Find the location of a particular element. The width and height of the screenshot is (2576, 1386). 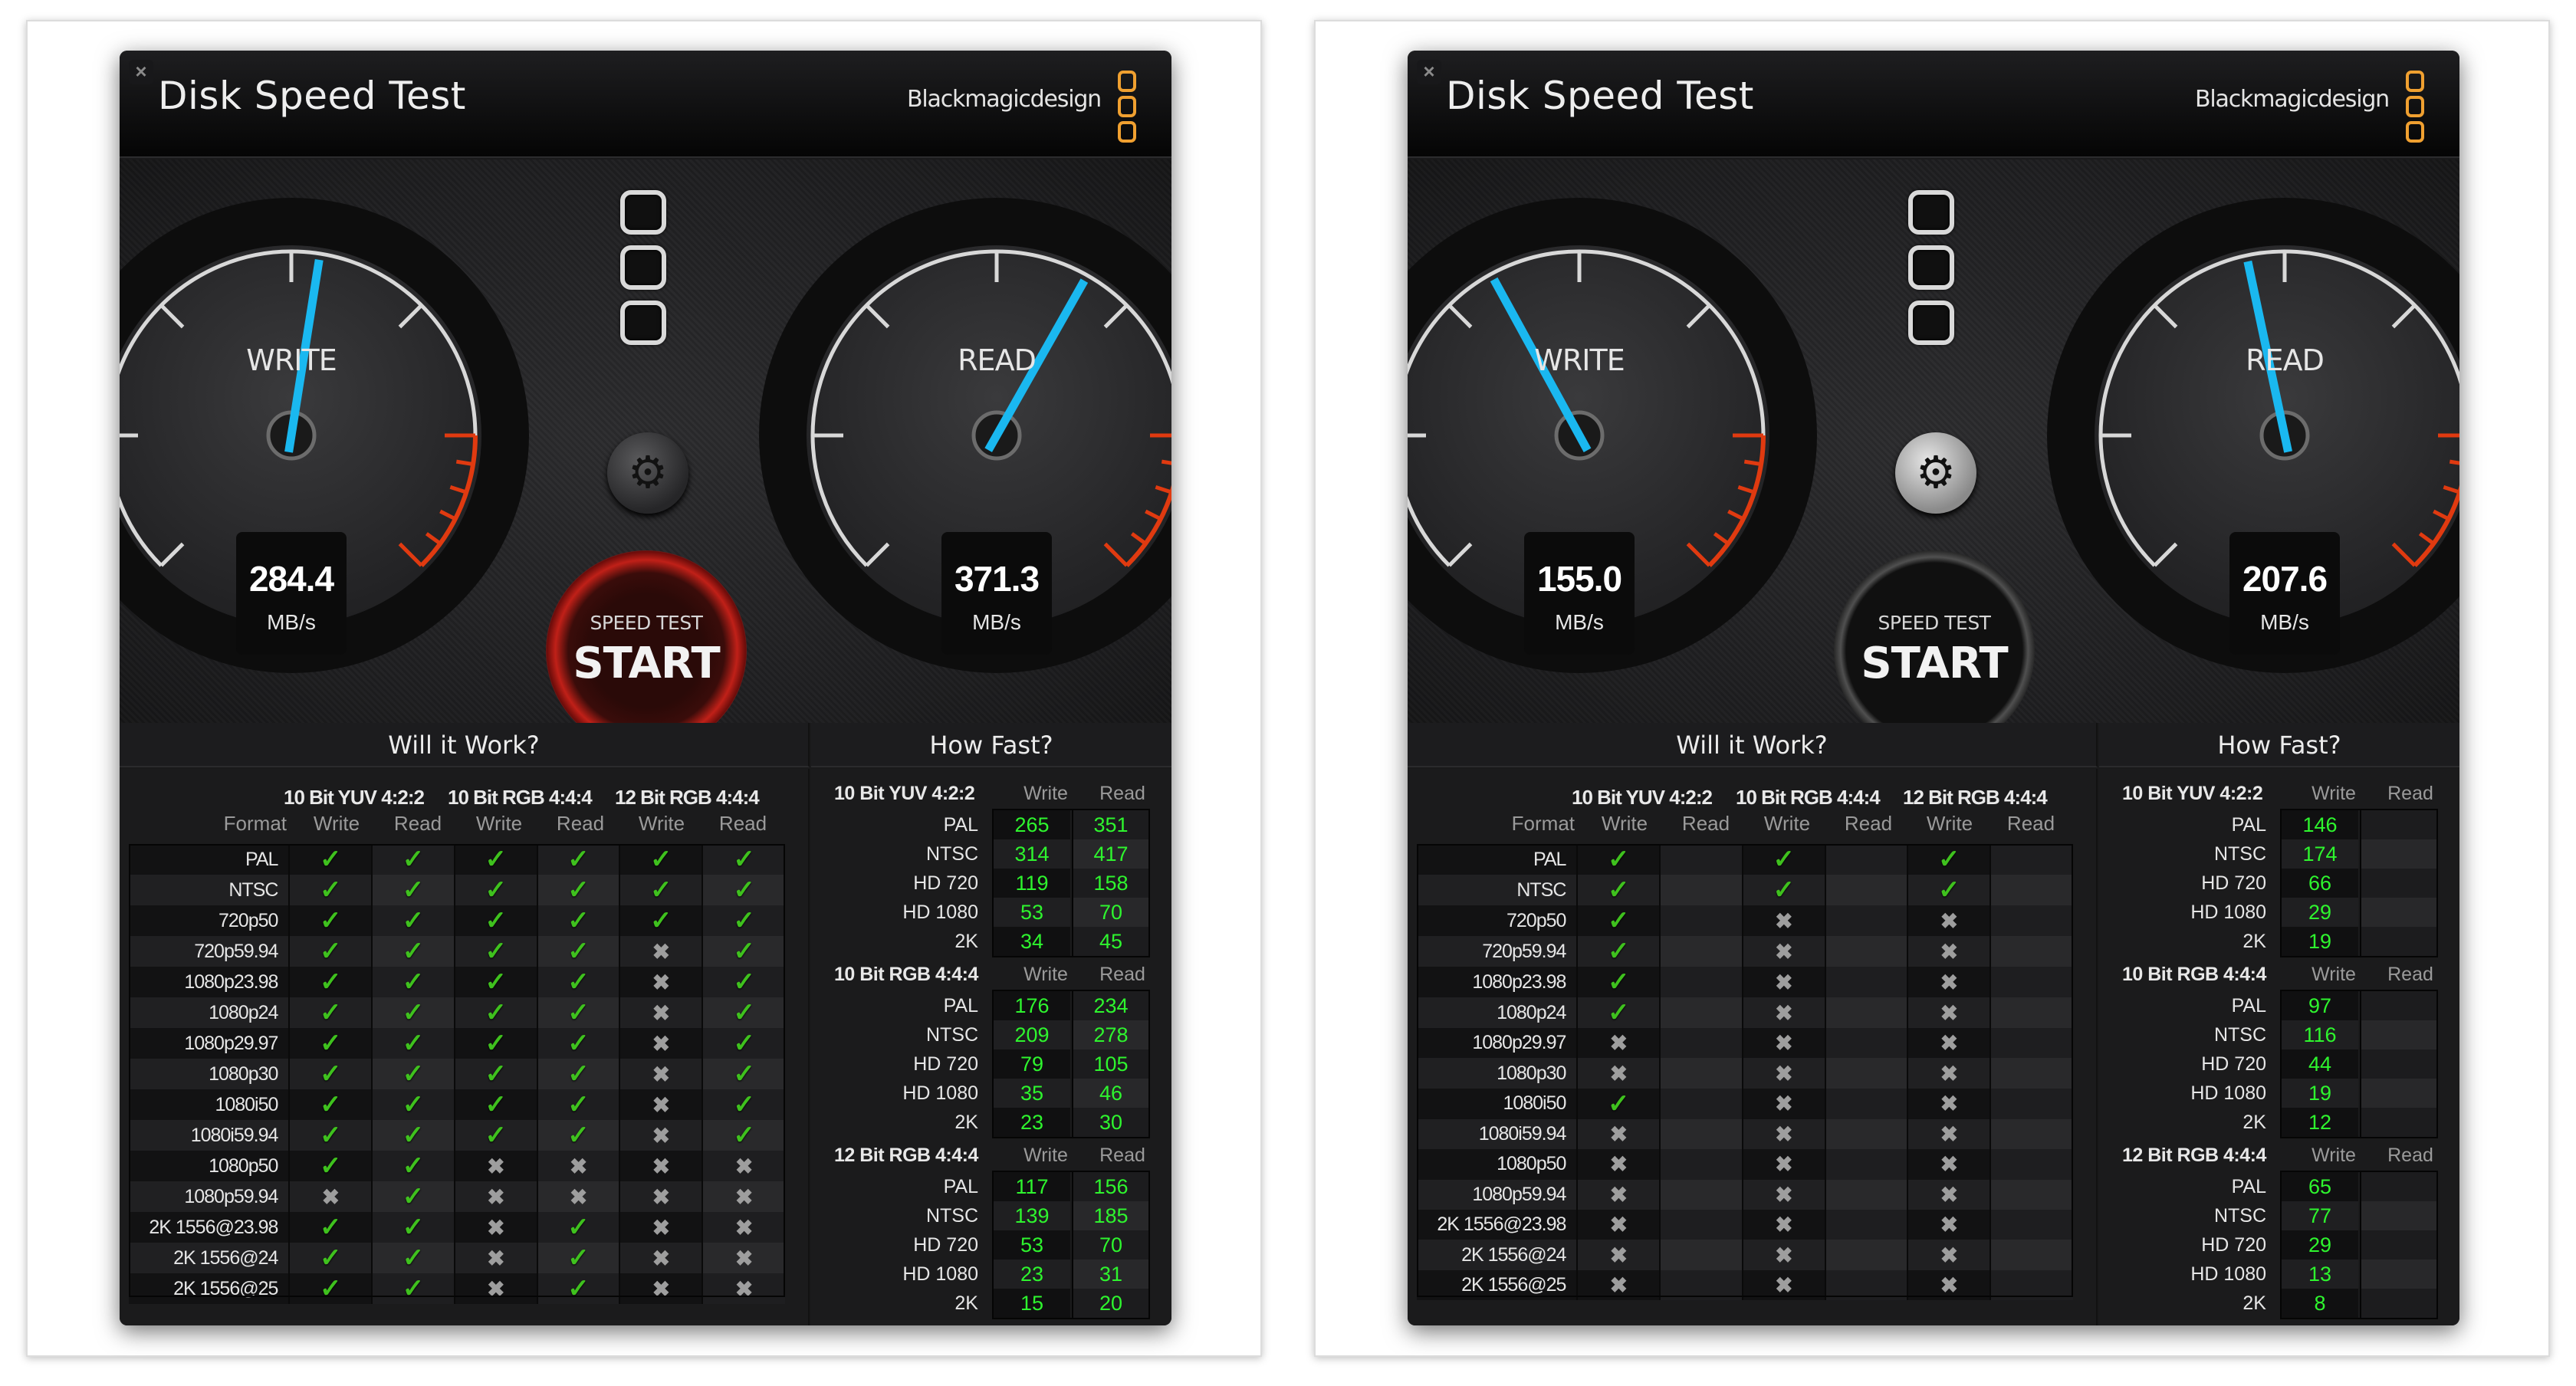

scale-arc is located at coordinates (1587, 408).